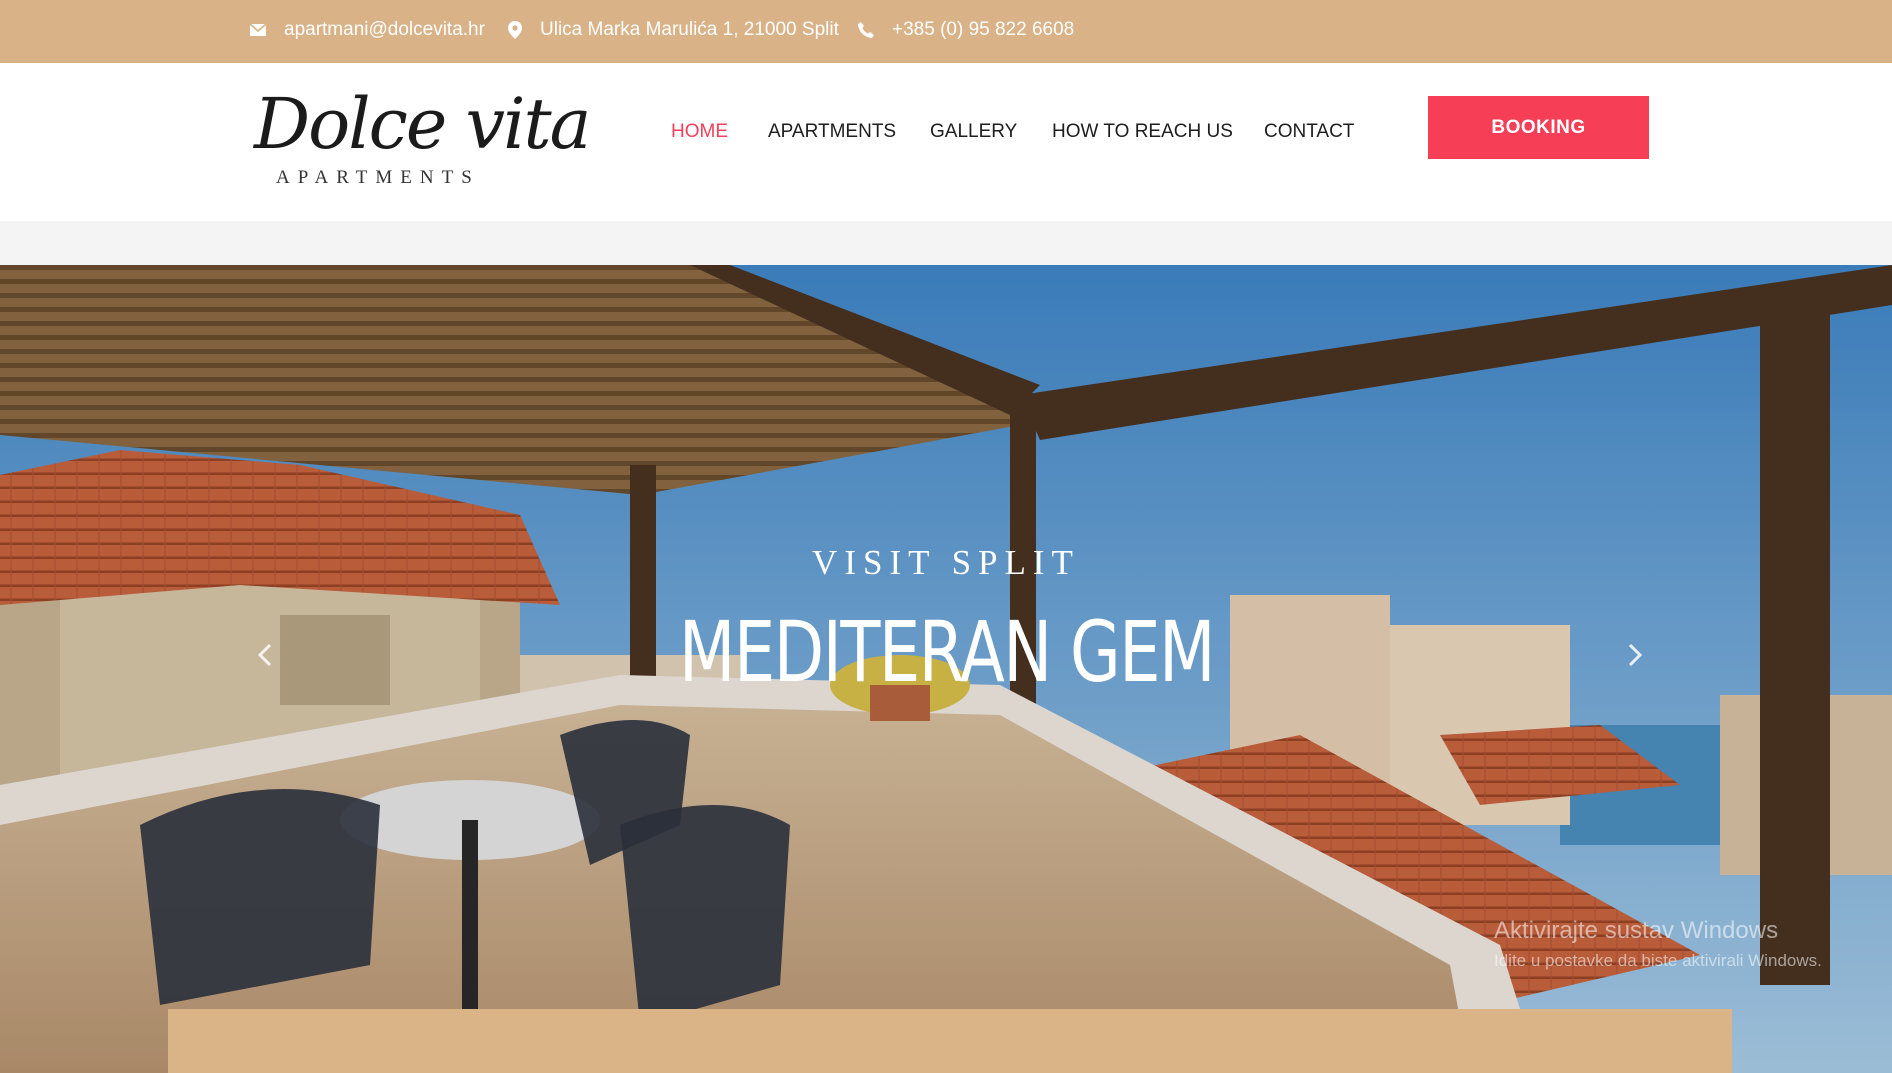 This screenshot has width=1892, height=1073. I want to click on chevron-left-icon, so click(264, 655).